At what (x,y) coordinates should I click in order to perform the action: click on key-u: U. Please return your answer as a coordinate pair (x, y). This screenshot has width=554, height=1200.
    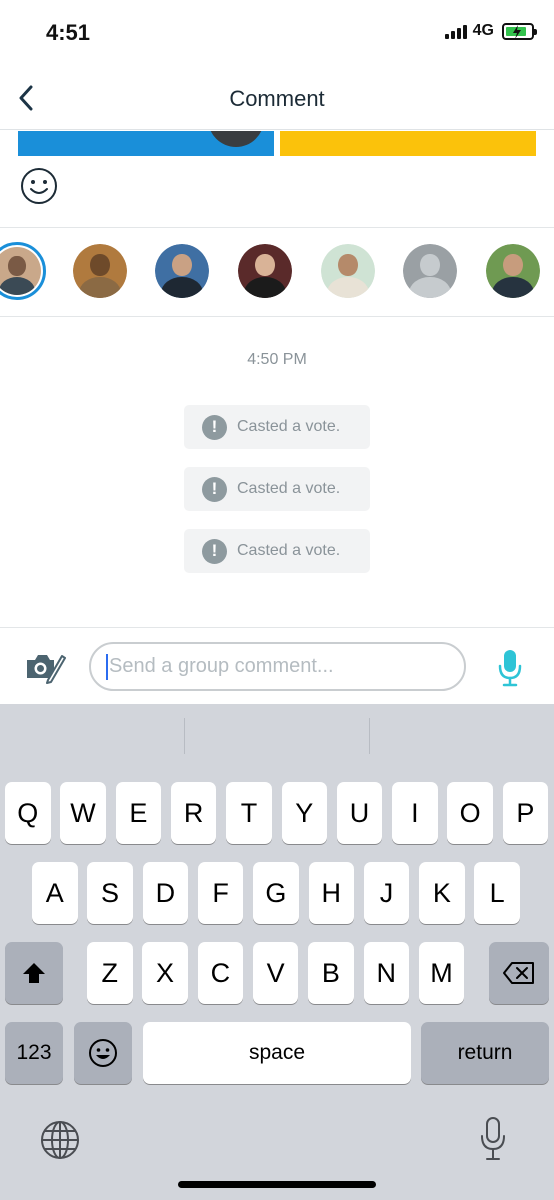
    Looking at the image, I should click on (359, 813).